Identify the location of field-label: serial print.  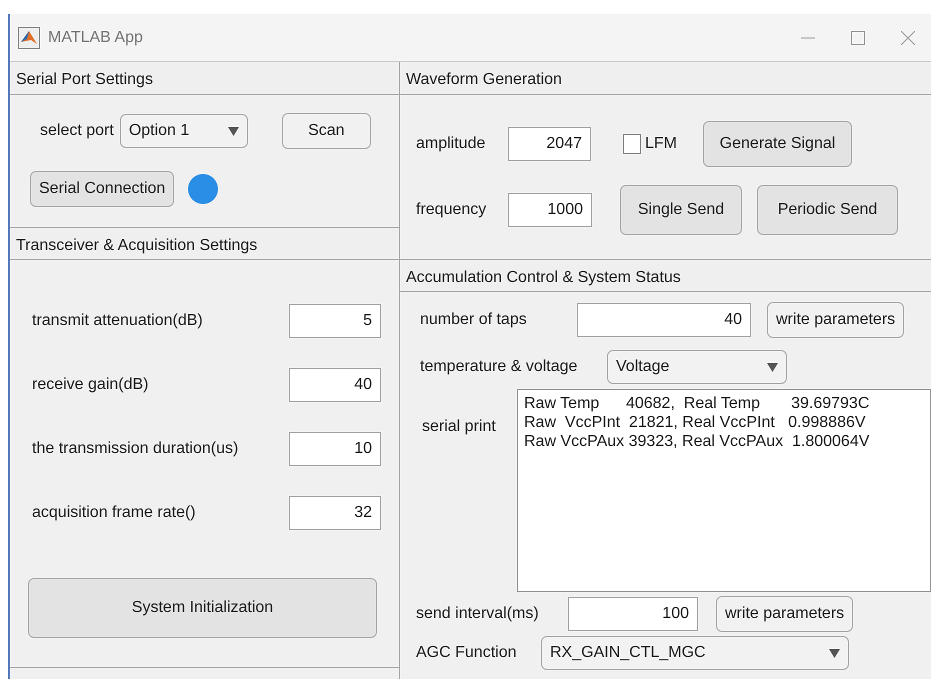
(459, 427).